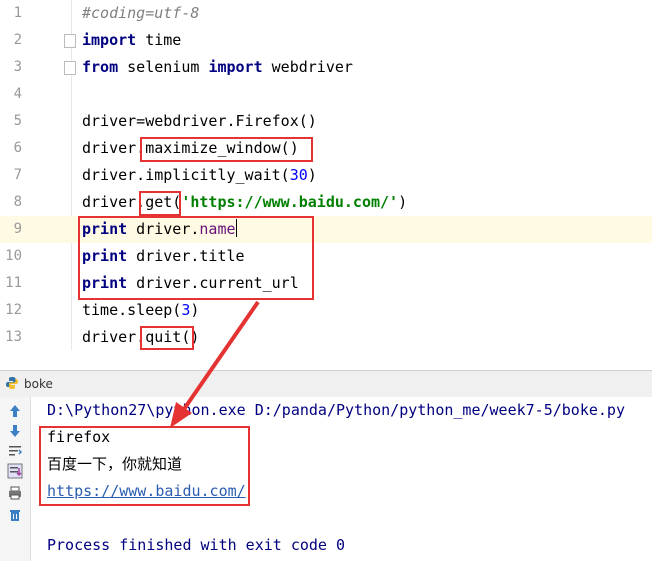  What do you see at coordinates (17, 175) in the screenshot?
I see `line-number: 7` at bounding box center [17, 175].